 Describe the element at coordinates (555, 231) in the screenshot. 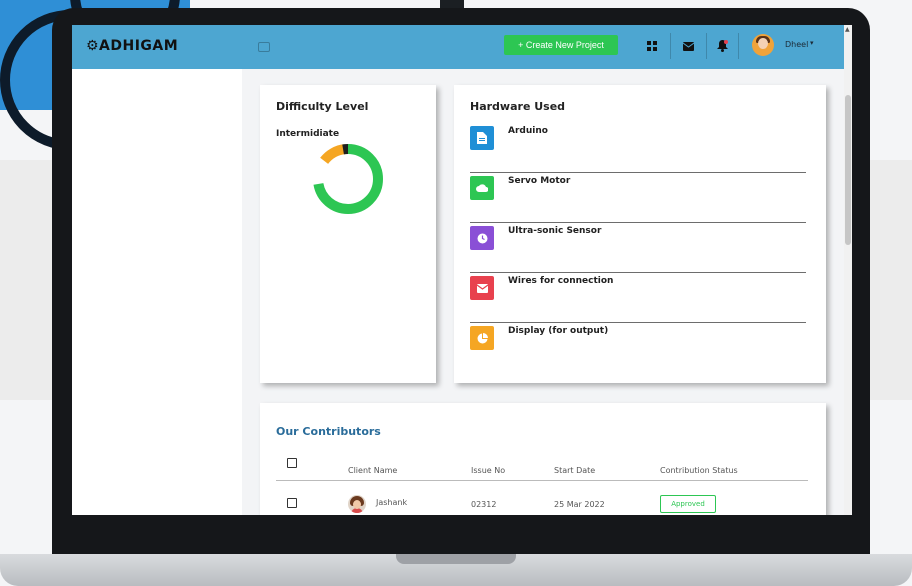

I see `hardware-item-label: Ultra-sonic Sensor` at that location.